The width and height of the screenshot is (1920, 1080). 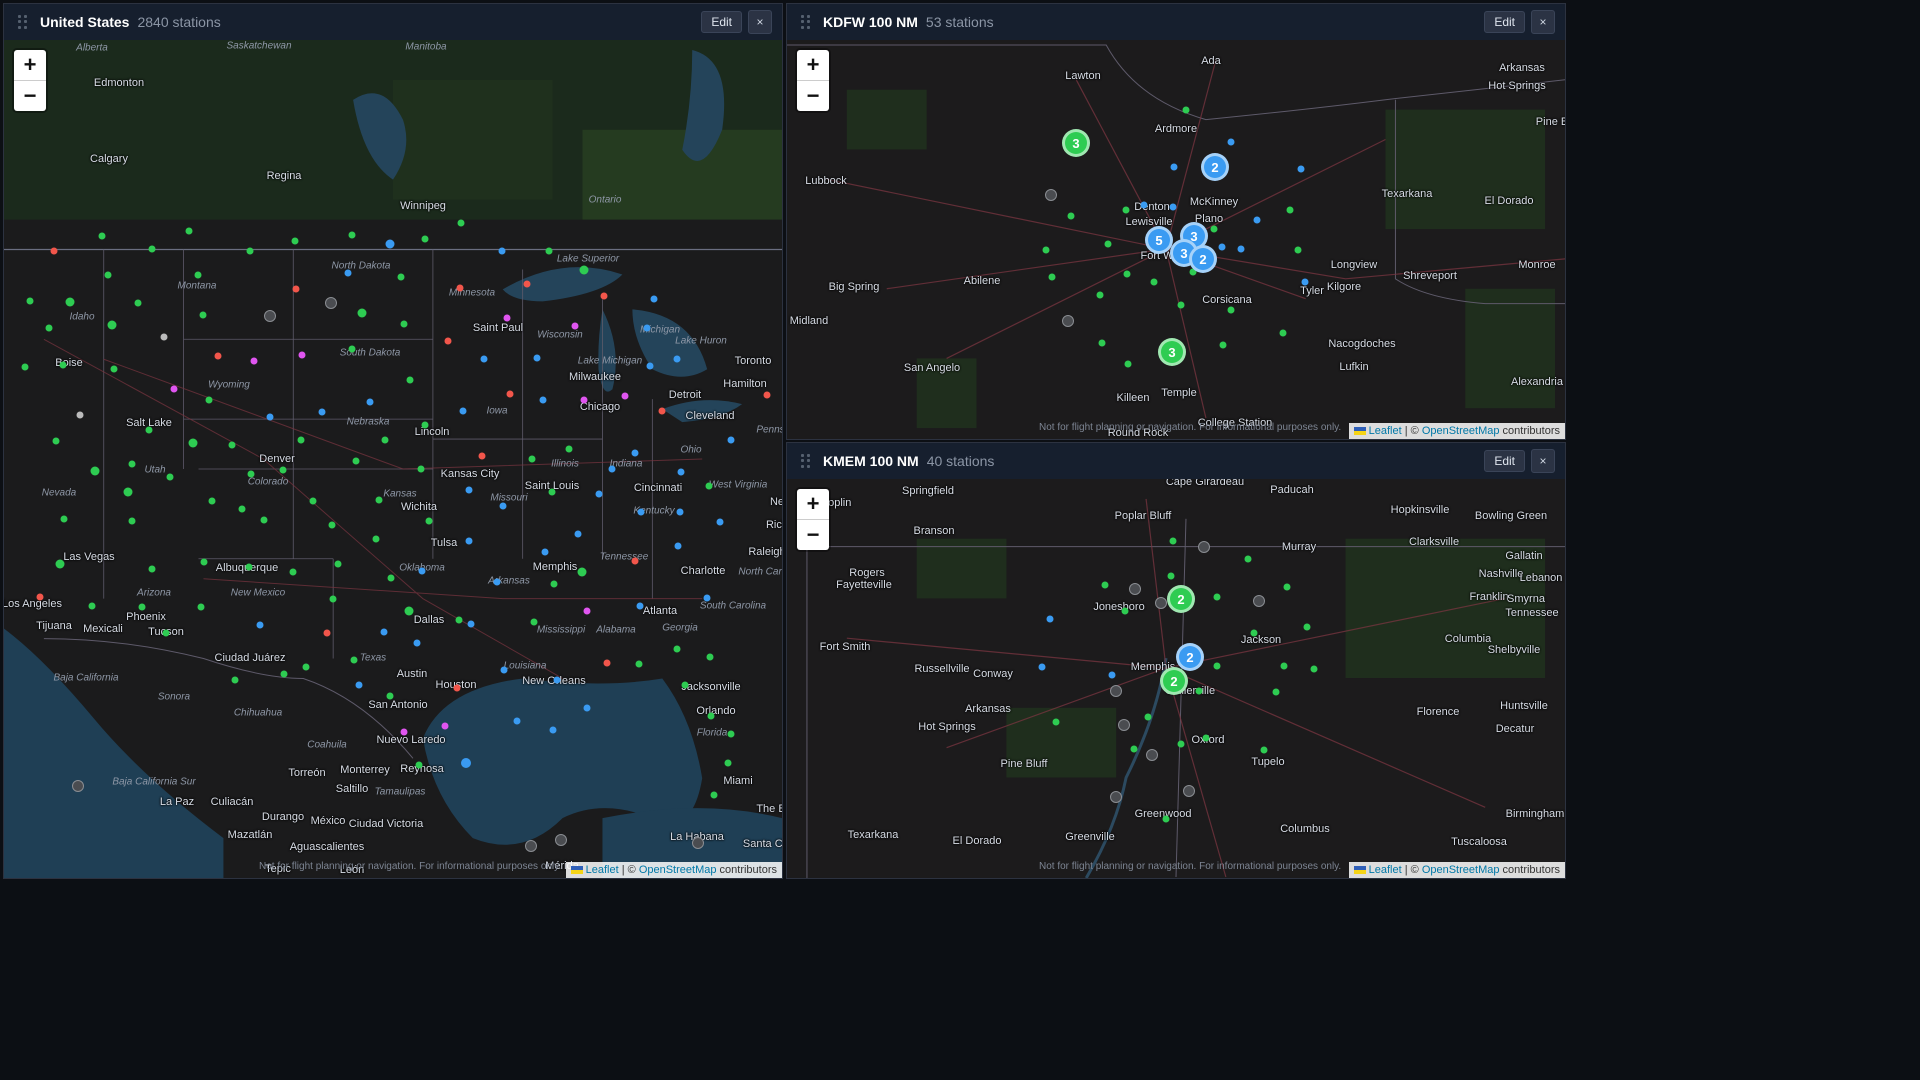 What do you see at coordinates (1159, 240) in the screenshot?
I see `station-cluster: 5` at bounding box center [1159, 240].